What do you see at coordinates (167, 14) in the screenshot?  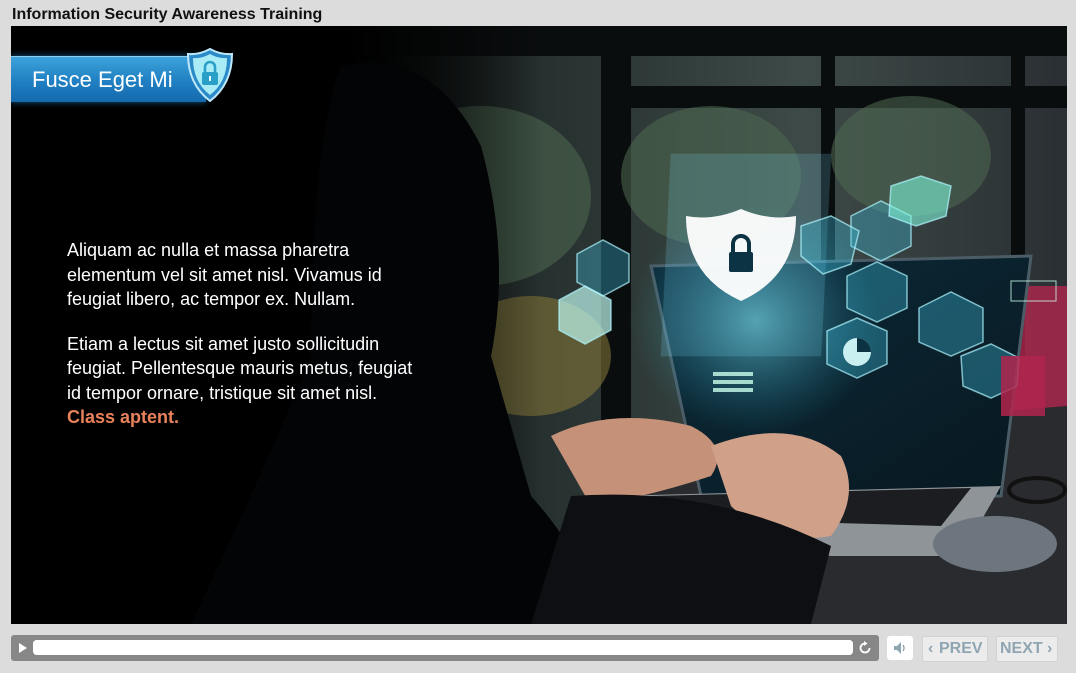 I see `app-title: Information Security Awareness Training` at bounding box center [167, 14].